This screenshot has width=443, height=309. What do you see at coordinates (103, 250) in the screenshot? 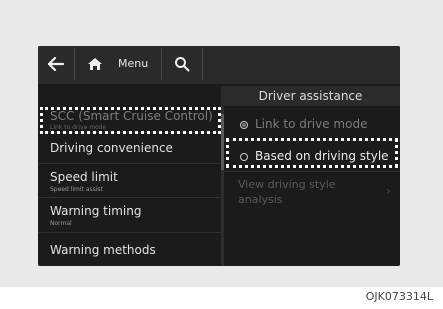
I see `list-item-label: Warning methods` at bounding box center [103, 250].